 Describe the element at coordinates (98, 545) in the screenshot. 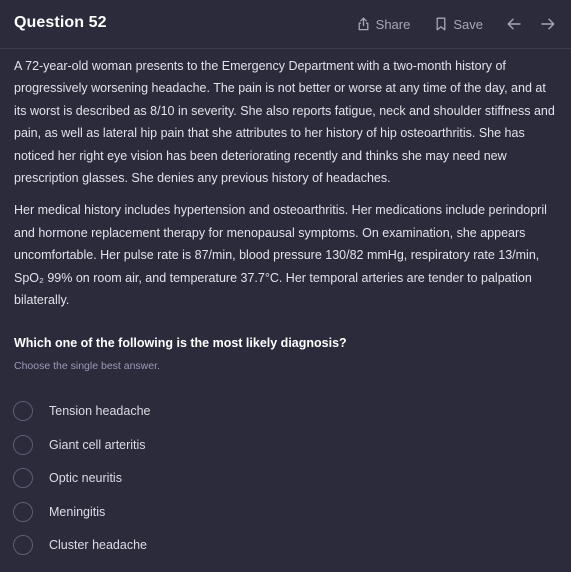

I see `answer-option-label: Cluster headache` at that location.